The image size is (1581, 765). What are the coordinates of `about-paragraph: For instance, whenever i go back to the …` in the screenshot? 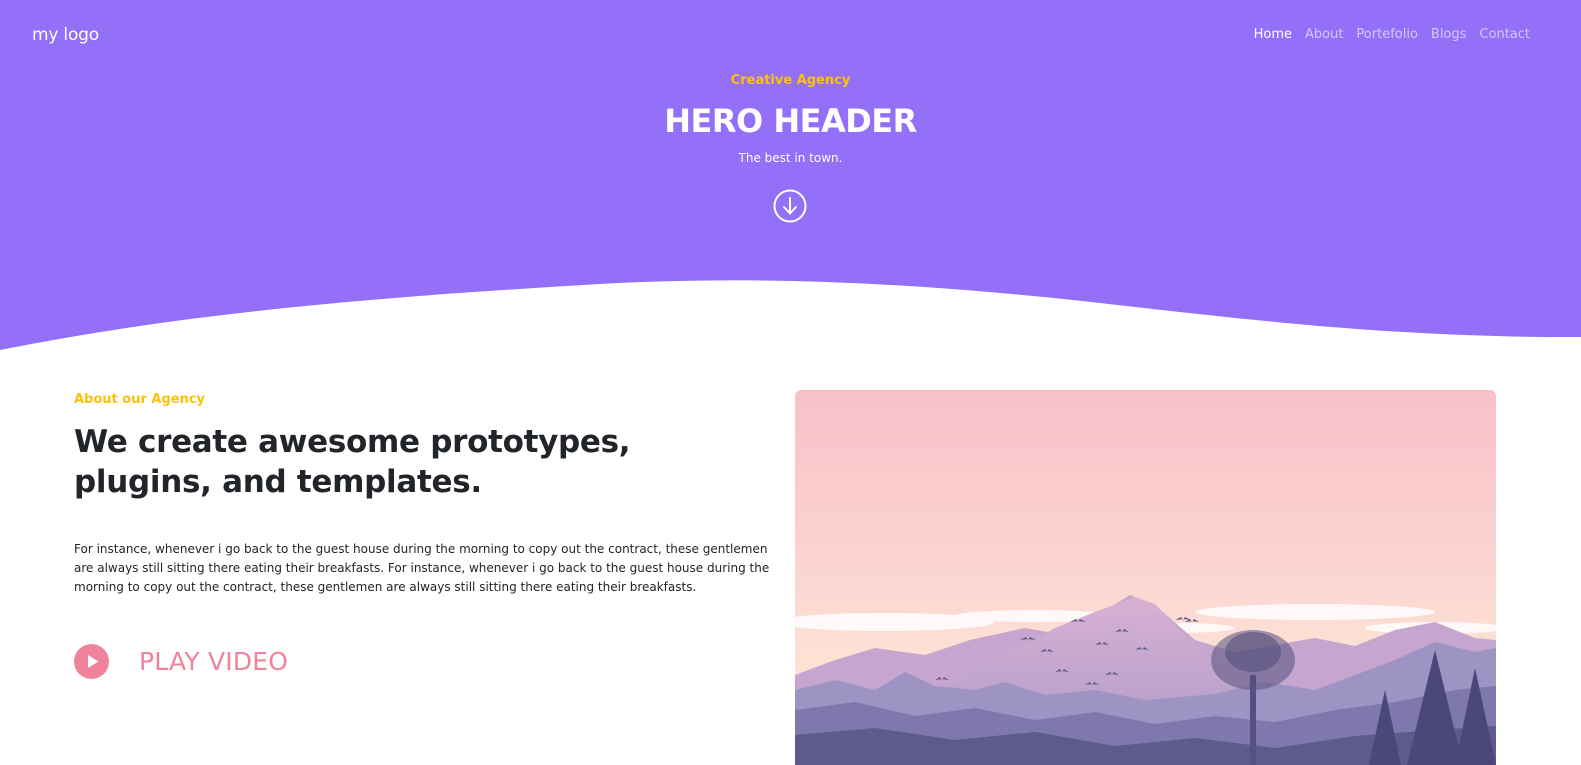 It's located at (422, 568).